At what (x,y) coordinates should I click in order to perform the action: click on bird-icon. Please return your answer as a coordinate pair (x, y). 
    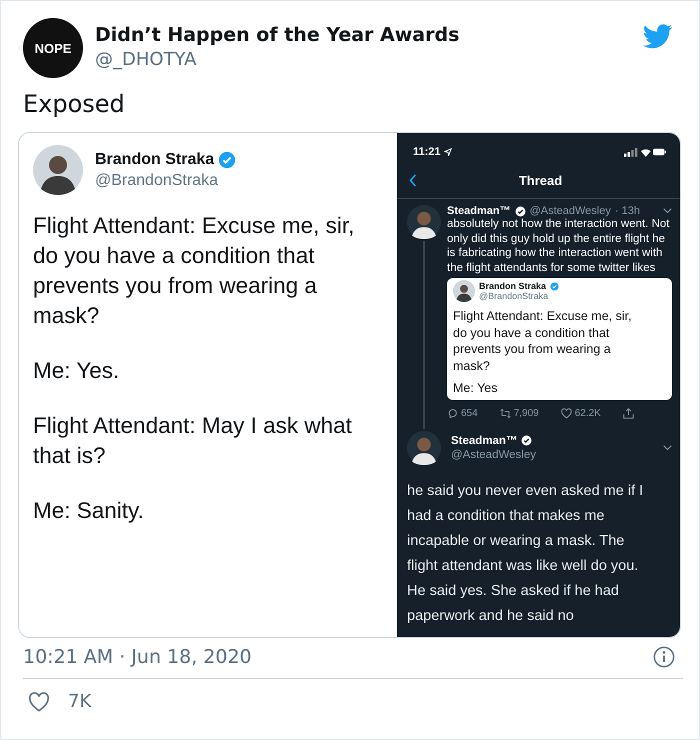
    Looking at the image, I should click on (658, 36).